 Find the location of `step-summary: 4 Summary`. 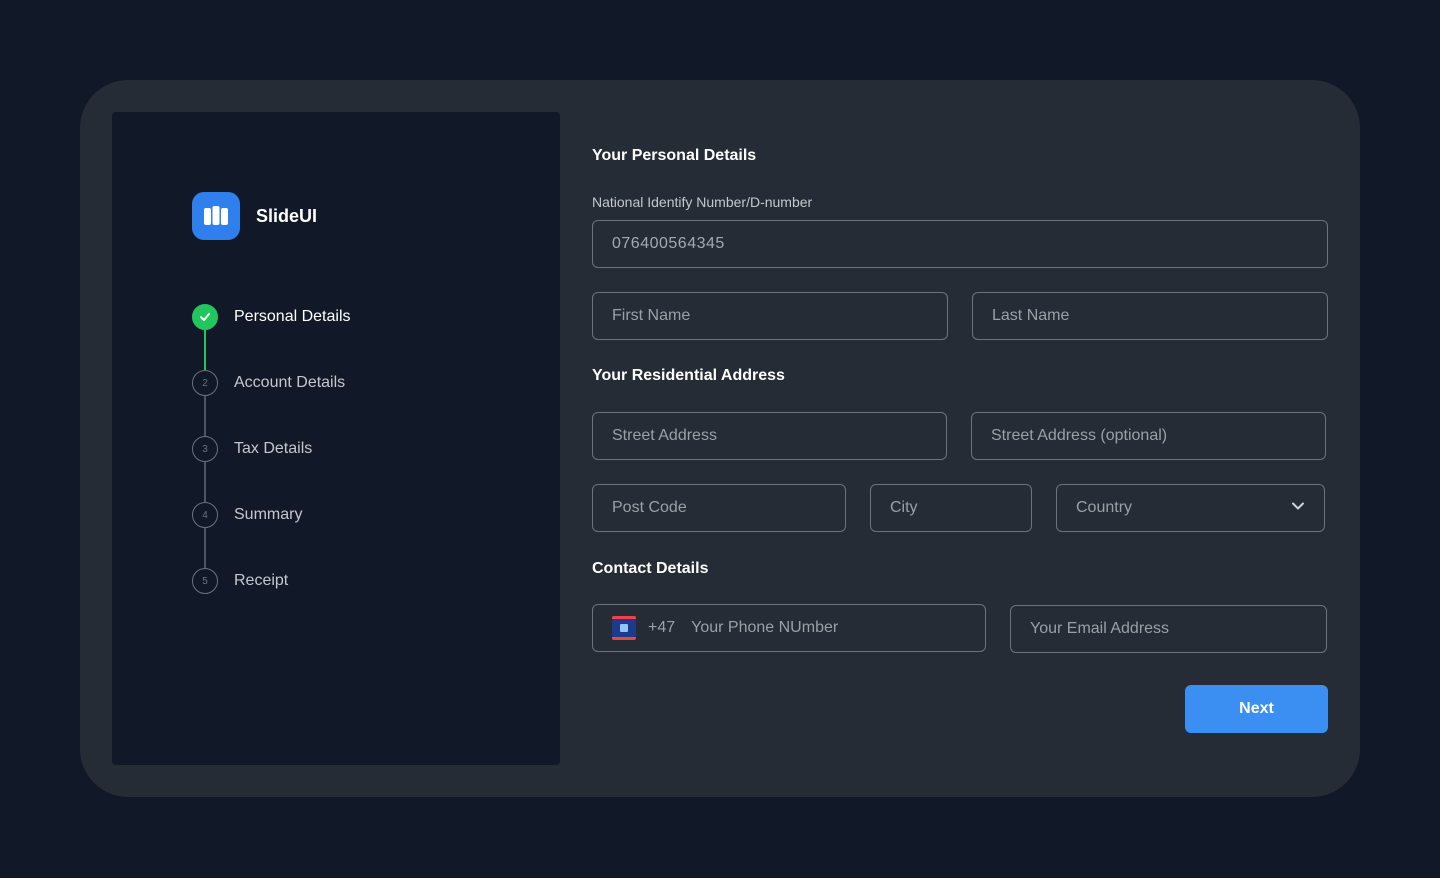

step-summary: 4 Summary is located at coordinates (247, 515).